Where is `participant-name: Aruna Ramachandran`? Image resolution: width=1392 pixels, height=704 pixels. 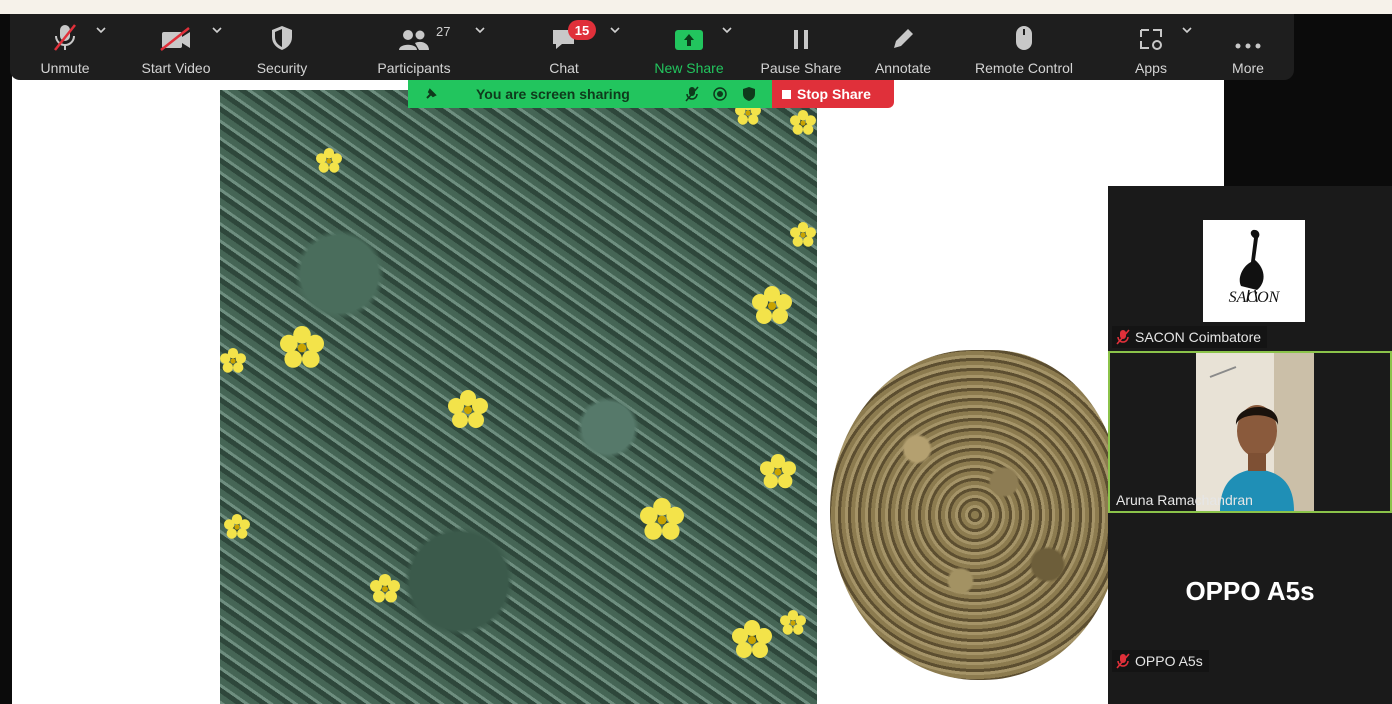
participant-name: Aruna Ramachandran is located at coordinates (1184, 500).